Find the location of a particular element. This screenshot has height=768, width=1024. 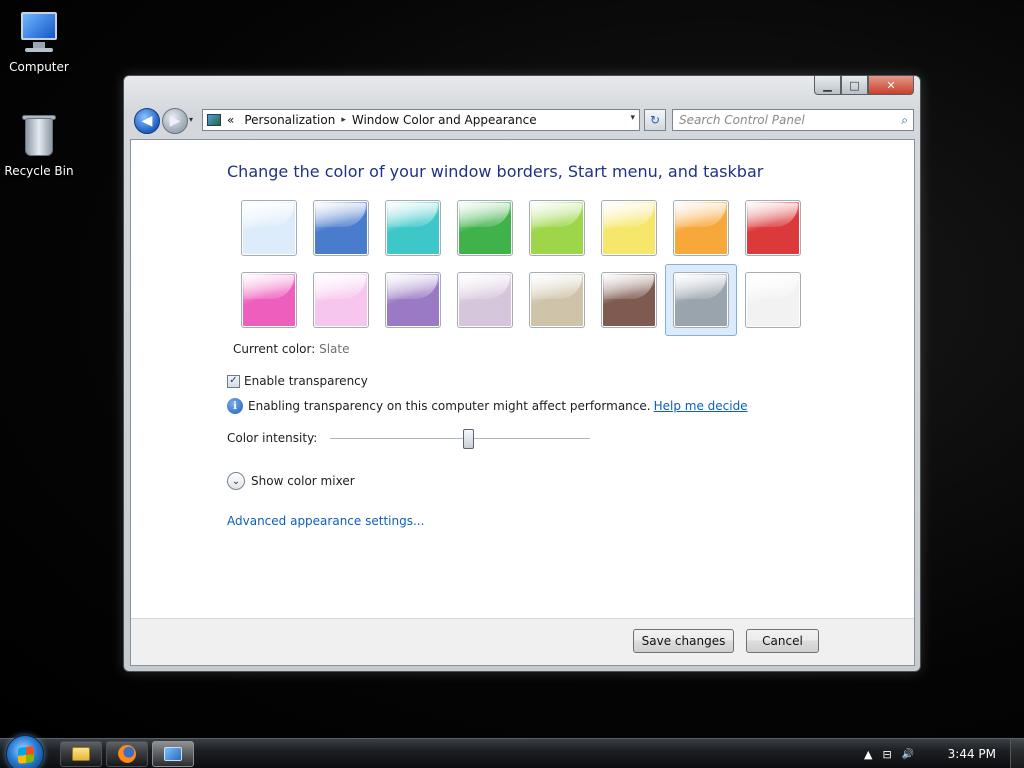

color-swatch-lime is located at coordinates (557, 228).